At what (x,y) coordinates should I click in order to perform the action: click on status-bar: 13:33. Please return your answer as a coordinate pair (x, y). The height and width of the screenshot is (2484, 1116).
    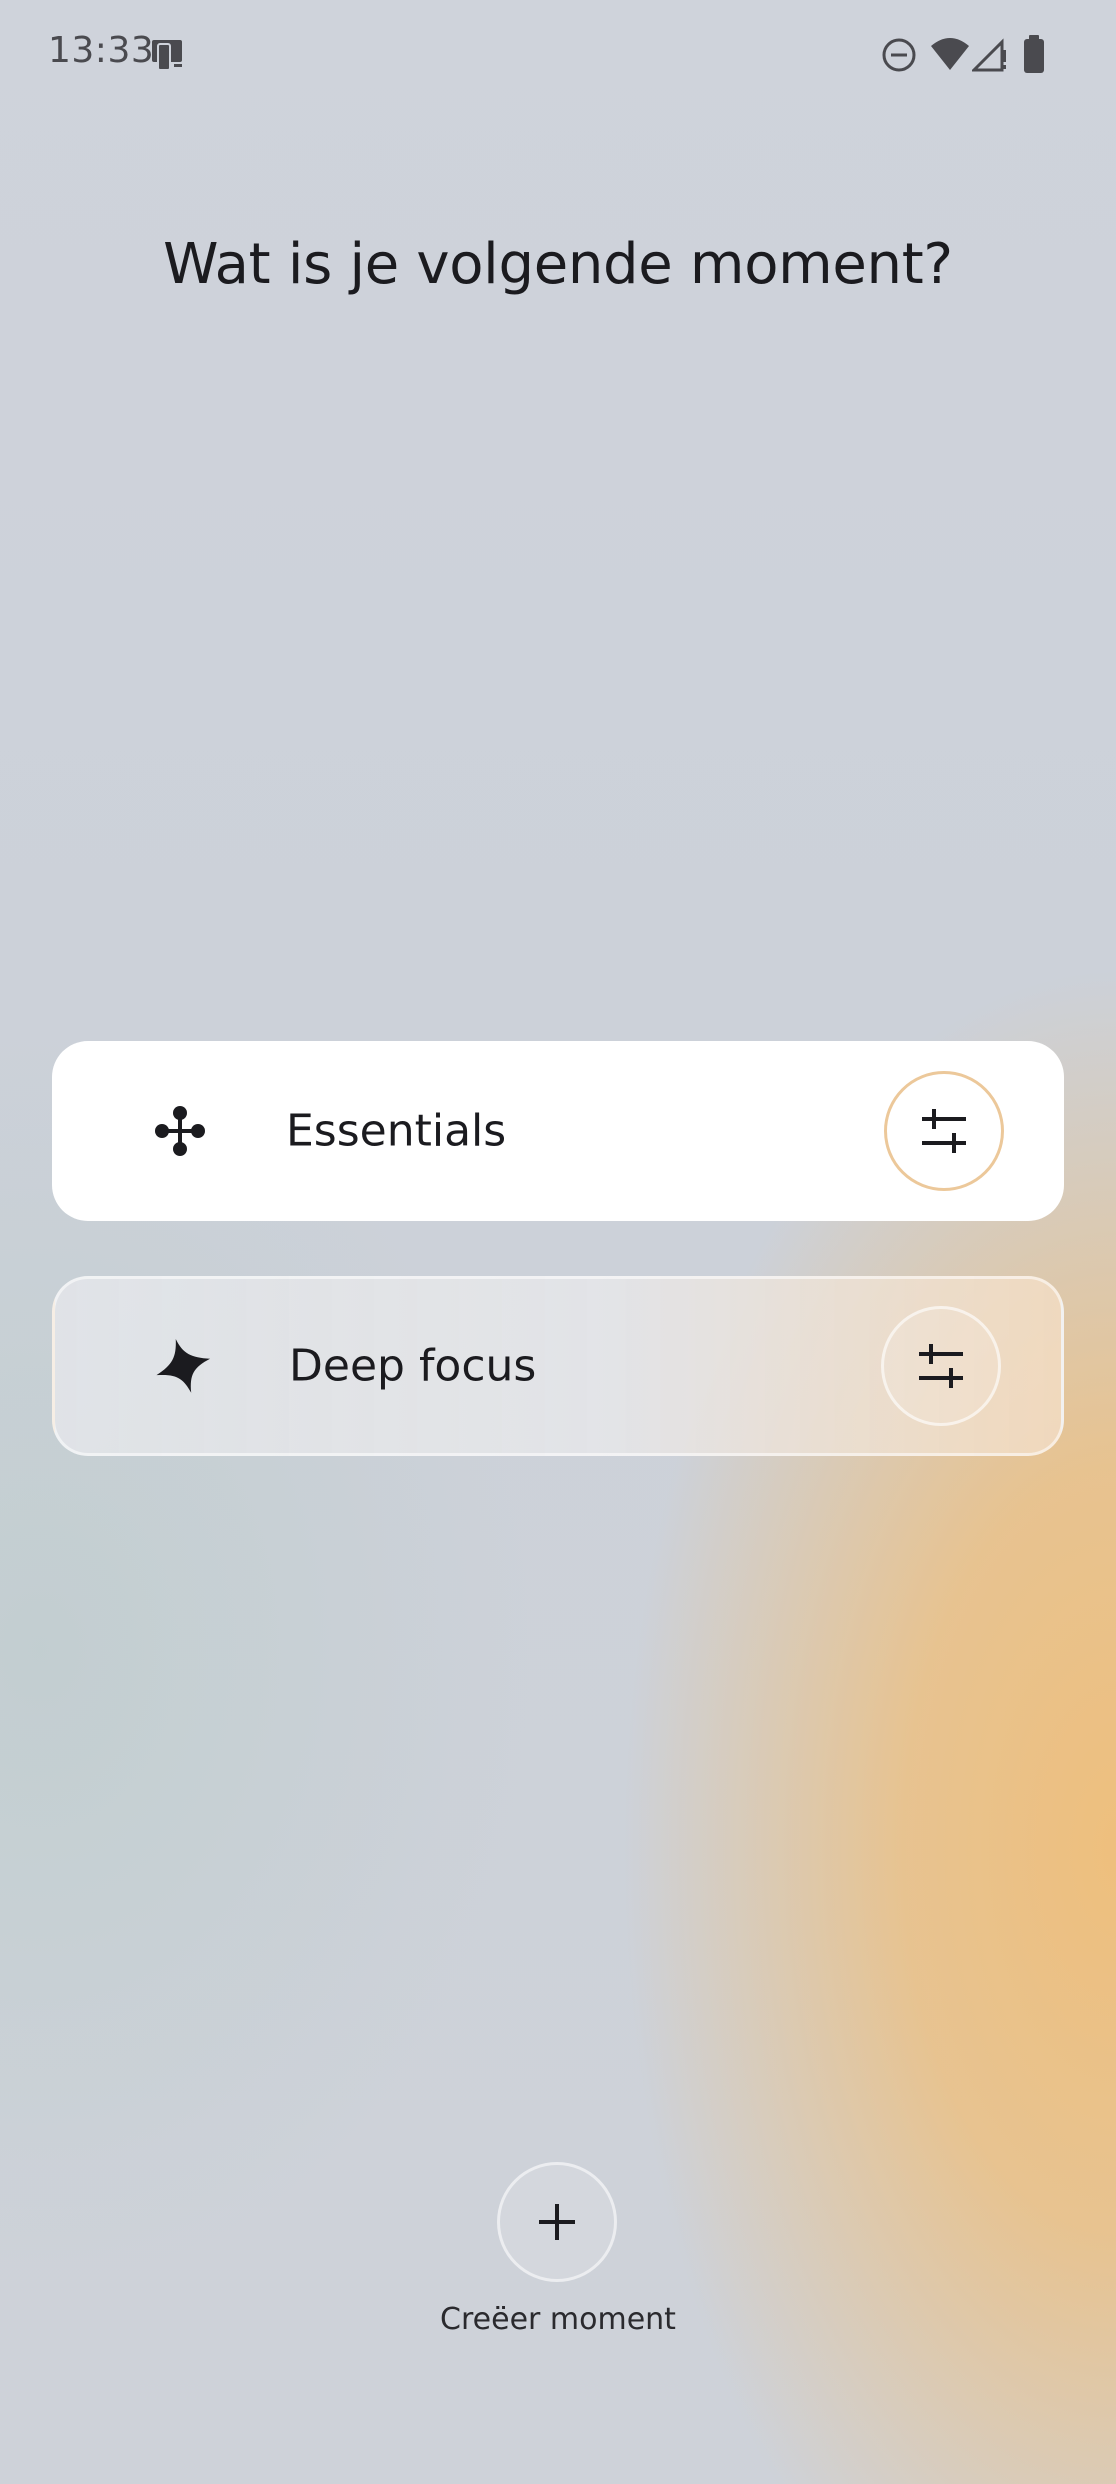
    Looking at the image, I should click on (558, 55).